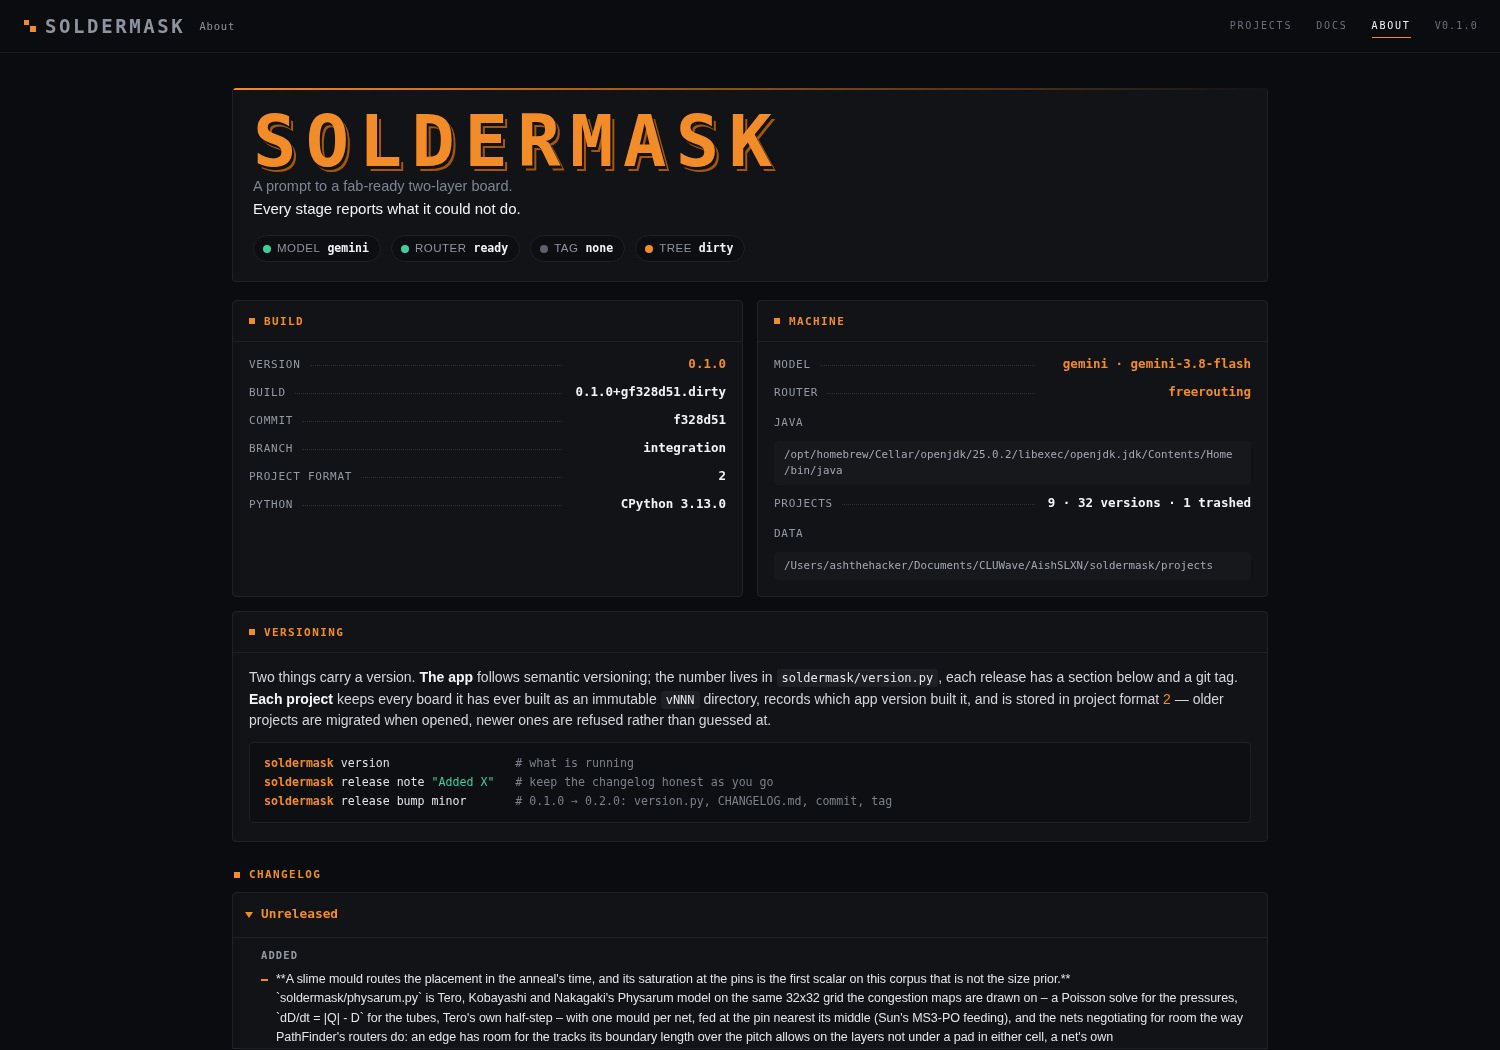 Image resolution: width=1500 pixels, height=1050 pixels. Describe the element at coordinates (299, 248) in the screenshot. I see `pill-label: MODEL` at that location.